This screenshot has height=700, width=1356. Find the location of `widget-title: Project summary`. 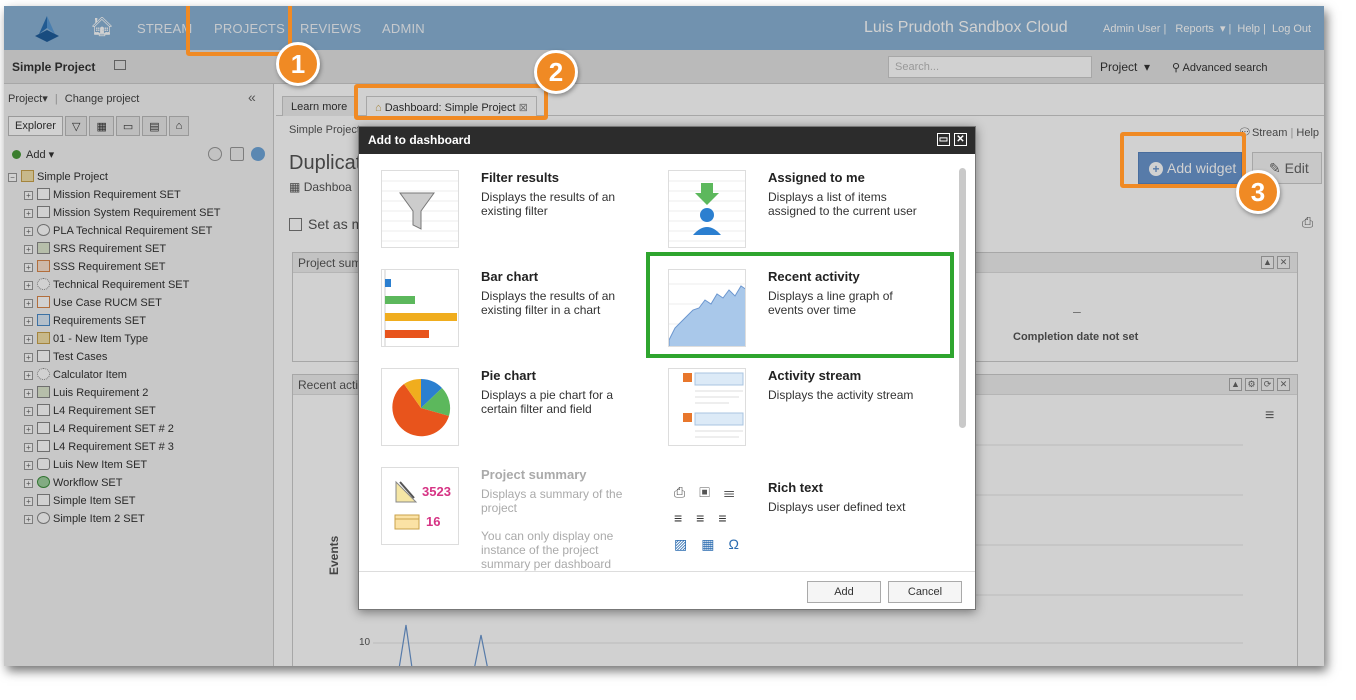

widget-title: Project summary is located at coordinates (534, 474).